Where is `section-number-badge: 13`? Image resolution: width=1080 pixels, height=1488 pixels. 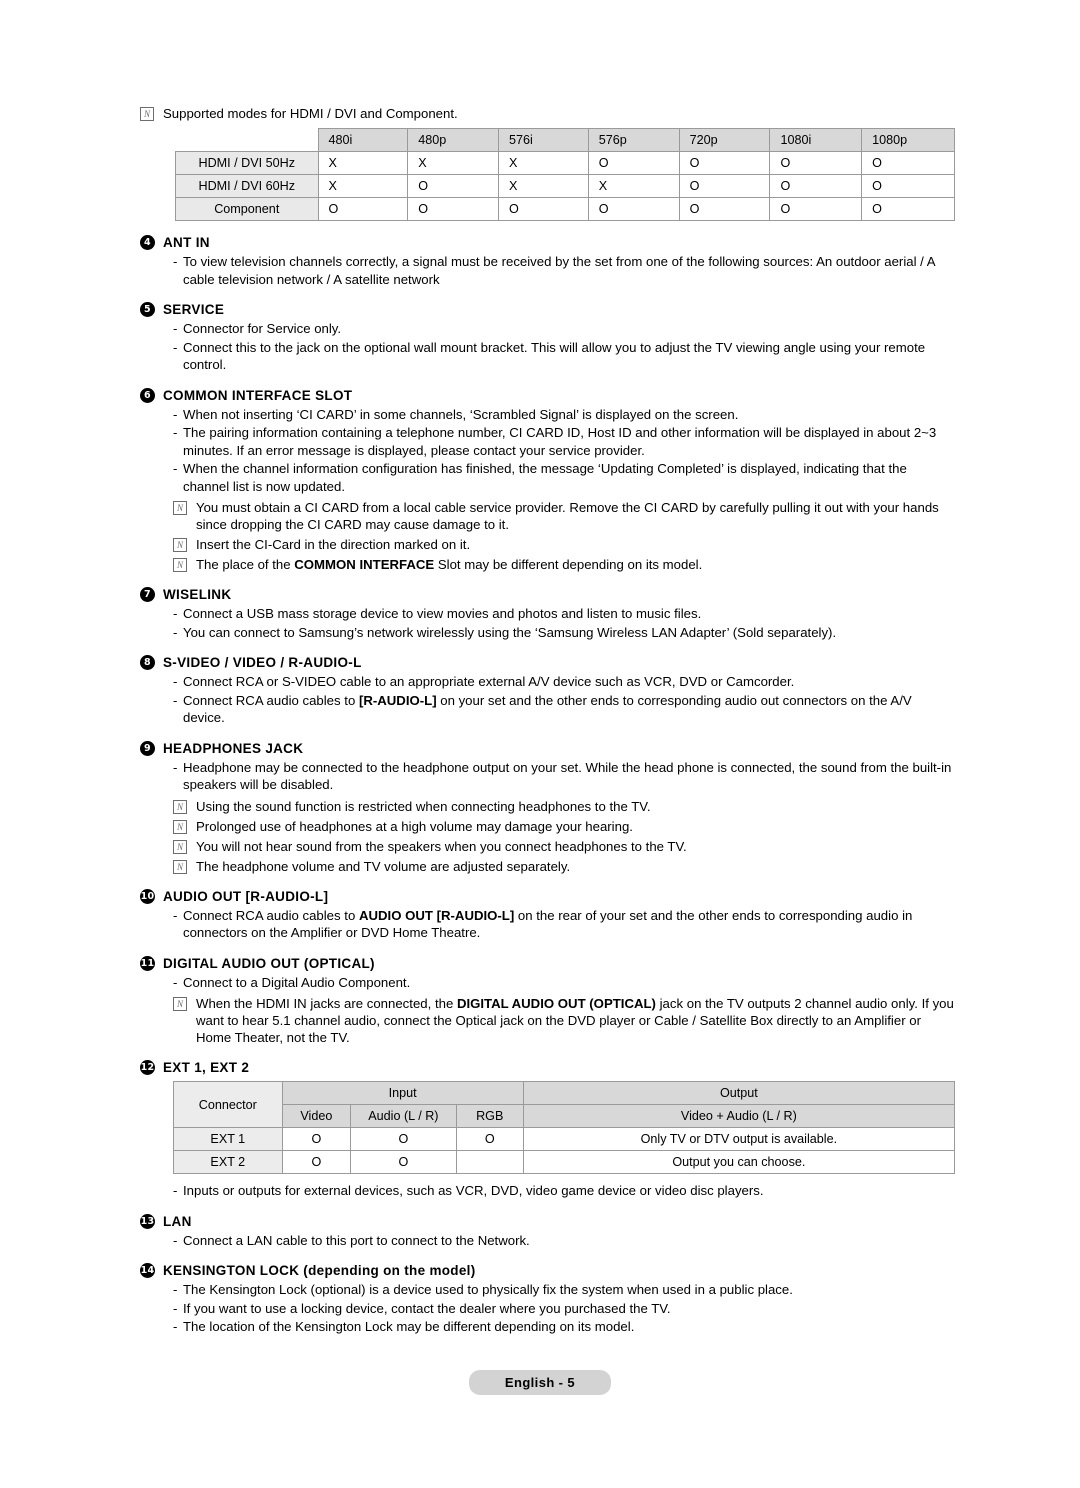
section-number-badge: 13 is located at coordinates (147, 1221).